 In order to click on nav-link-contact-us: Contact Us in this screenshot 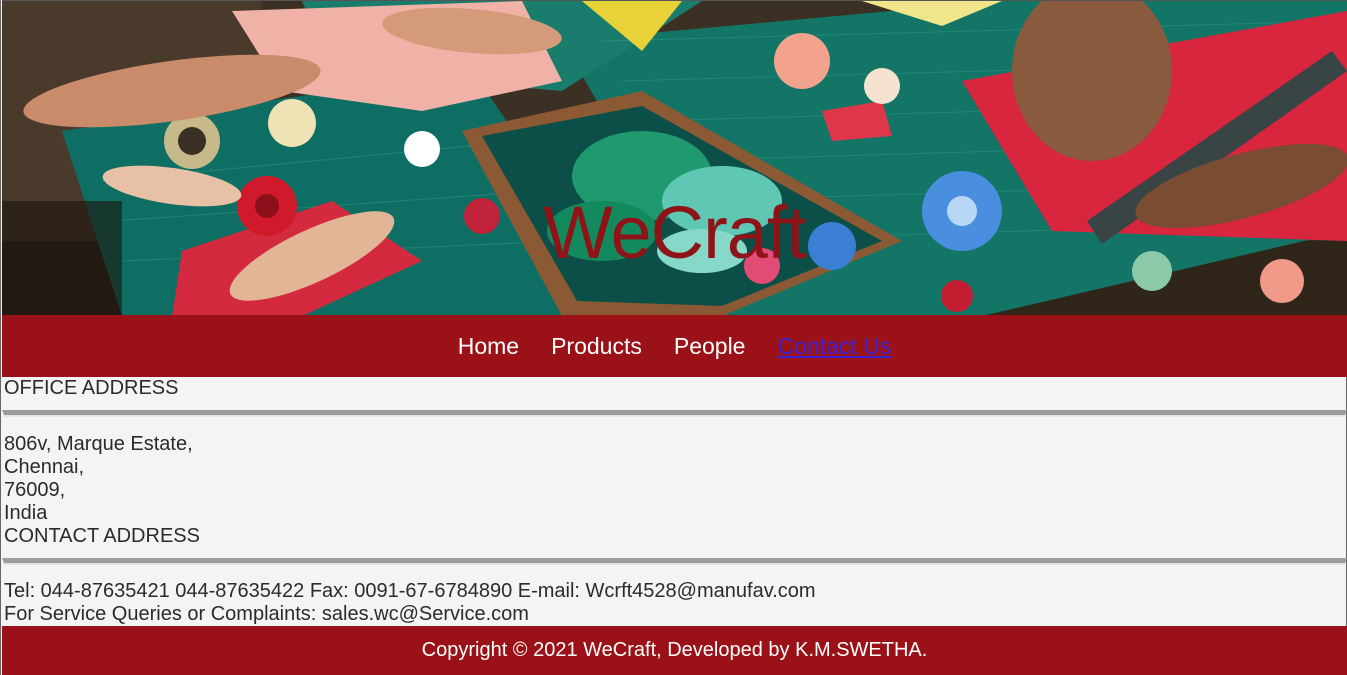, I will do `click(834, 346)`.